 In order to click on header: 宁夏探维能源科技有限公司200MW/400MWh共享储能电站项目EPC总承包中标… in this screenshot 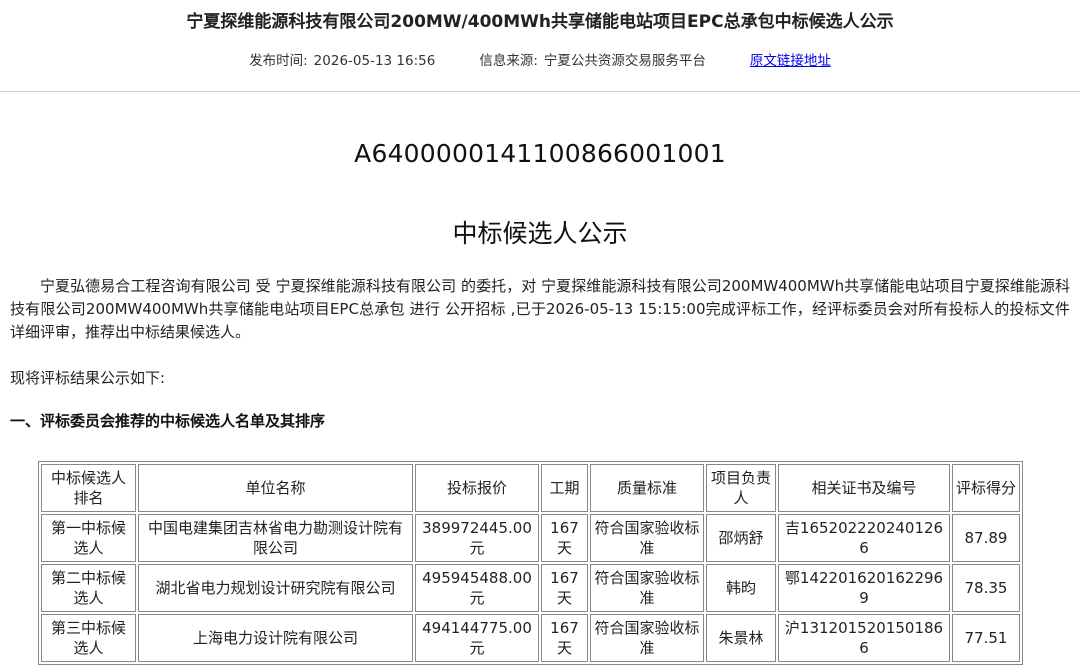, I will do `click(540, 46)`.